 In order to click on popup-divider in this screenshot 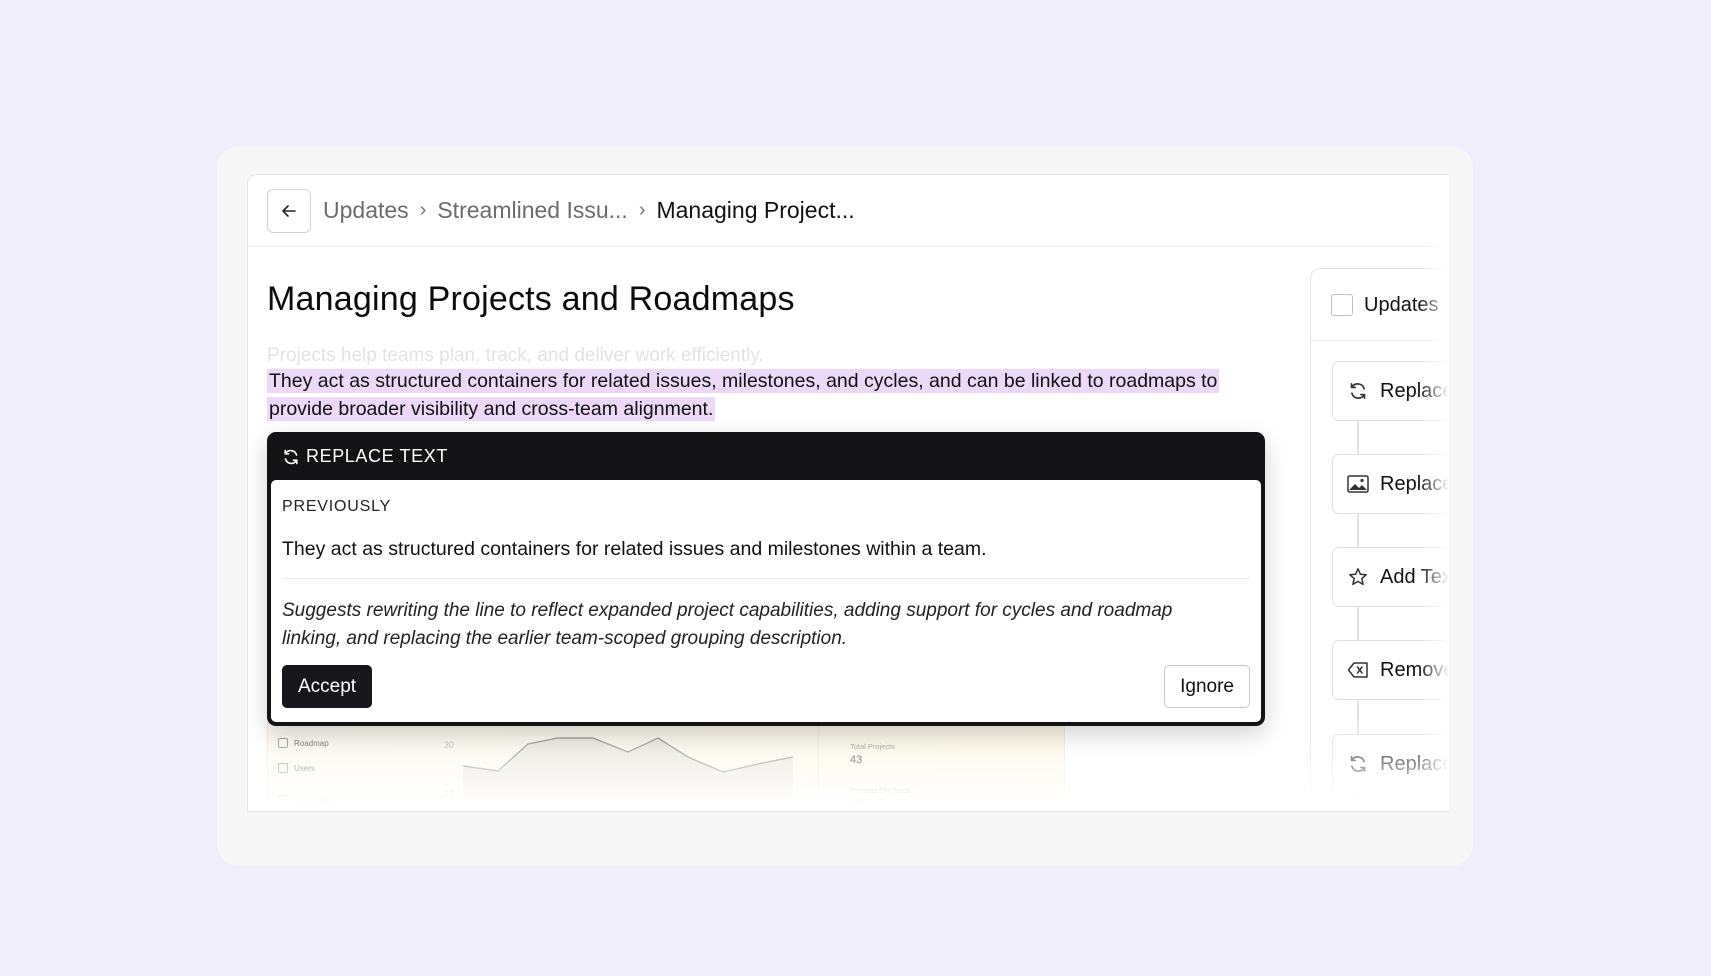, I will do `click(766, 578)`.